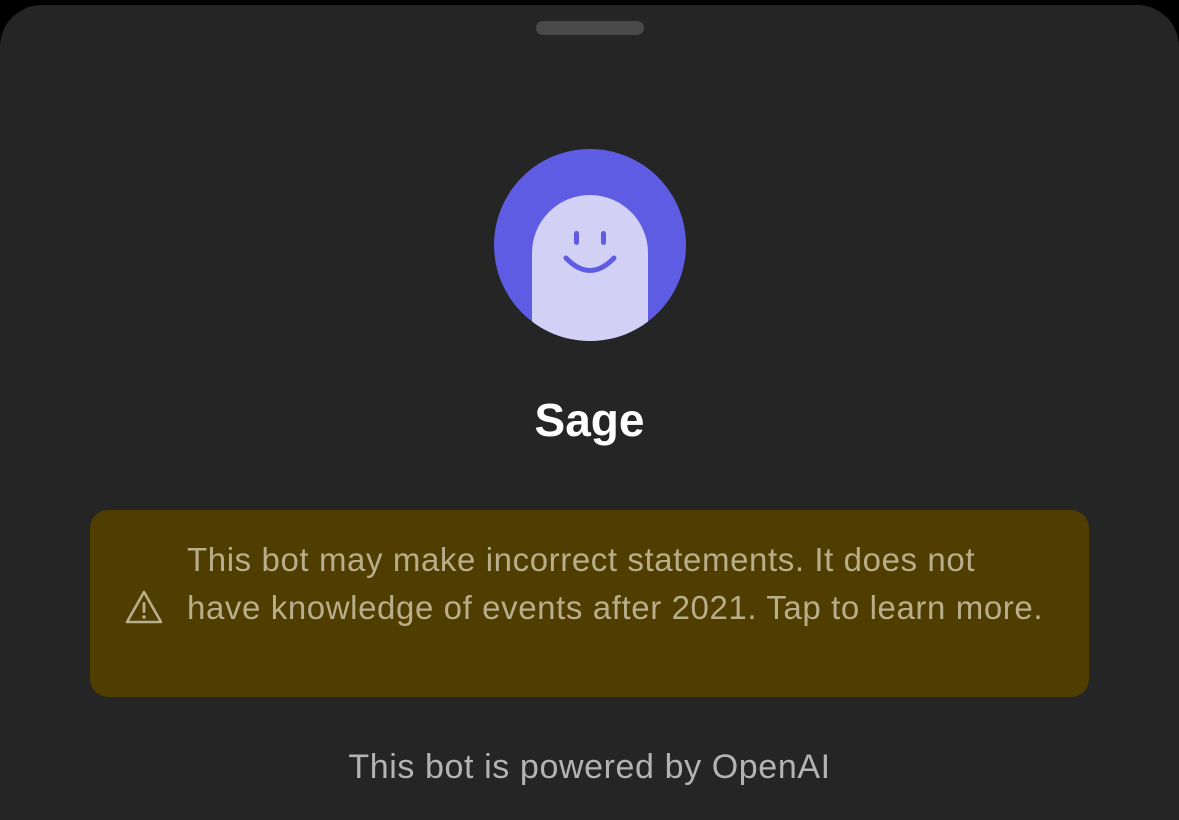  I want to click on warning-triangle-icon, so click(144, 607).